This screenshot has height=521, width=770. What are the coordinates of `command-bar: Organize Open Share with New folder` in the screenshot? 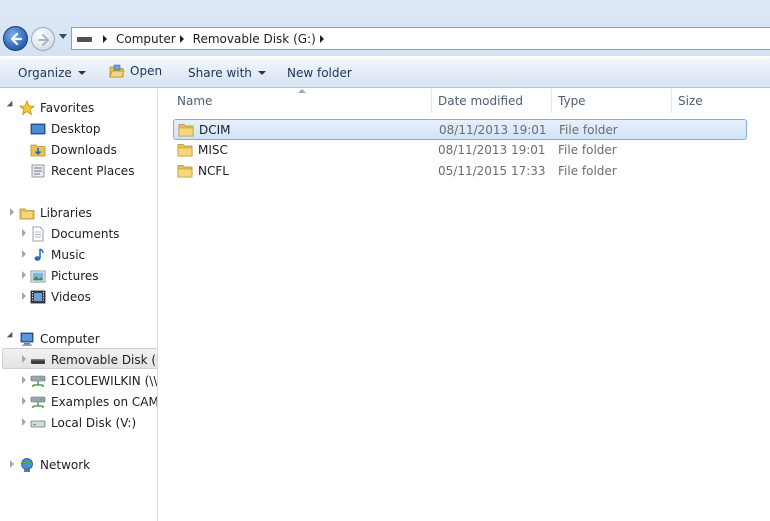 It's located at (385, 72).